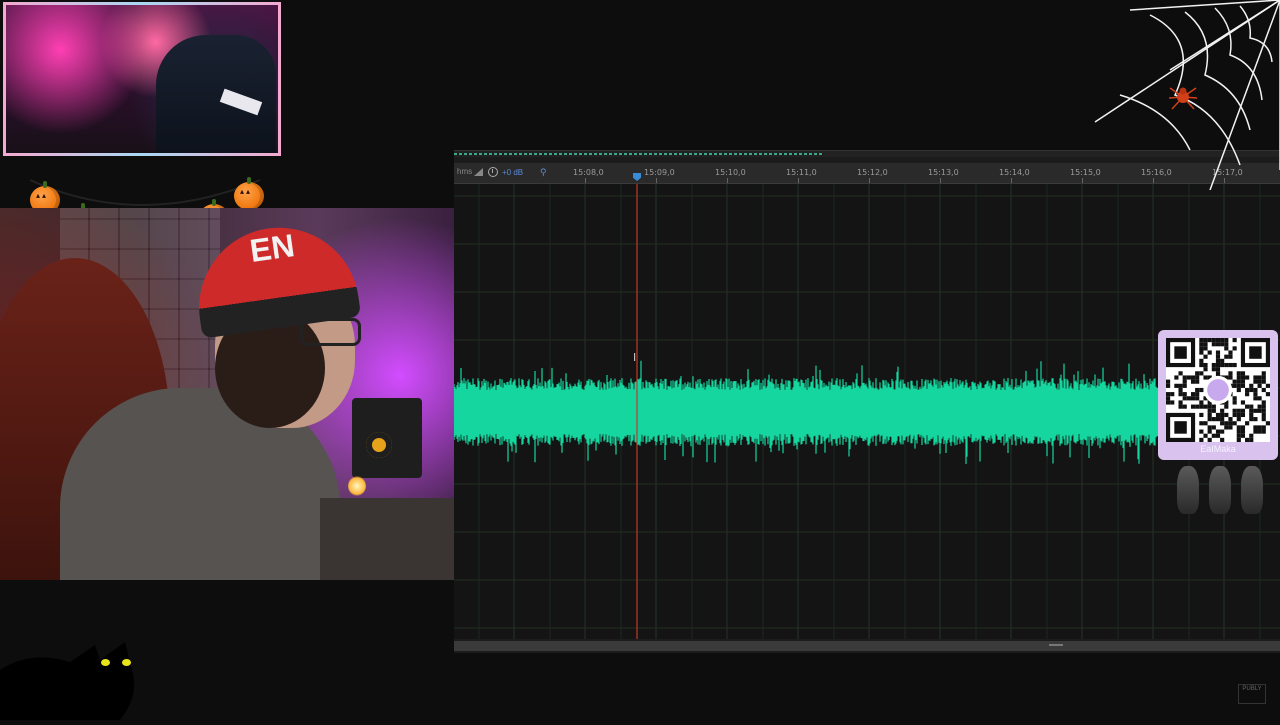 Image resolution: width=1280 pixels, height=725 pixels. What do you see at coordinates (1218, 449) in the screenshot?
I see `qr-caption: EaIMaka` at bounding box center [1218, 449].